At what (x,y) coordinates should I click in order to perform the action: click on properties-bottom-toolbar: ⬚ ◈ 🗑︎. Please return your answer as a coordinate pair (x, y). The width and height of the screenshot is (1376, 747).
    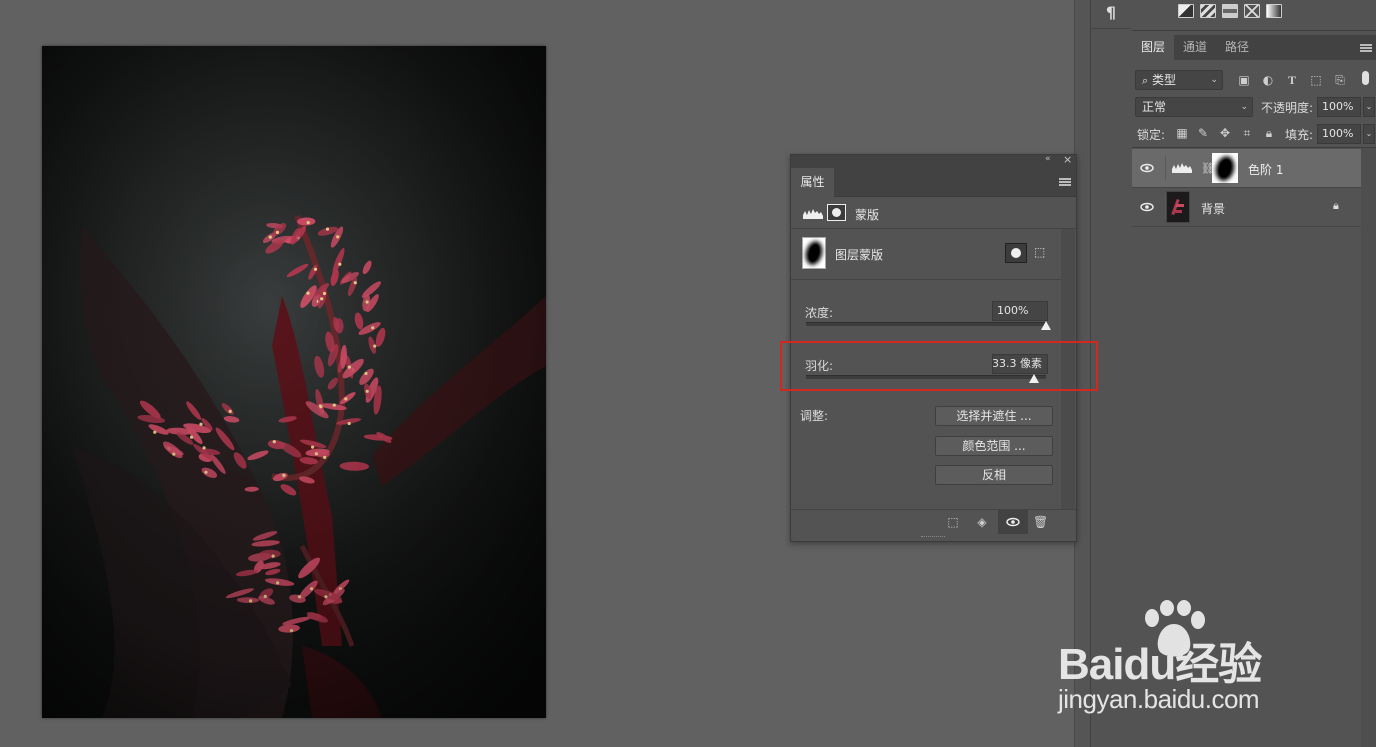
    Looking at the image, I should click on (933, 522).